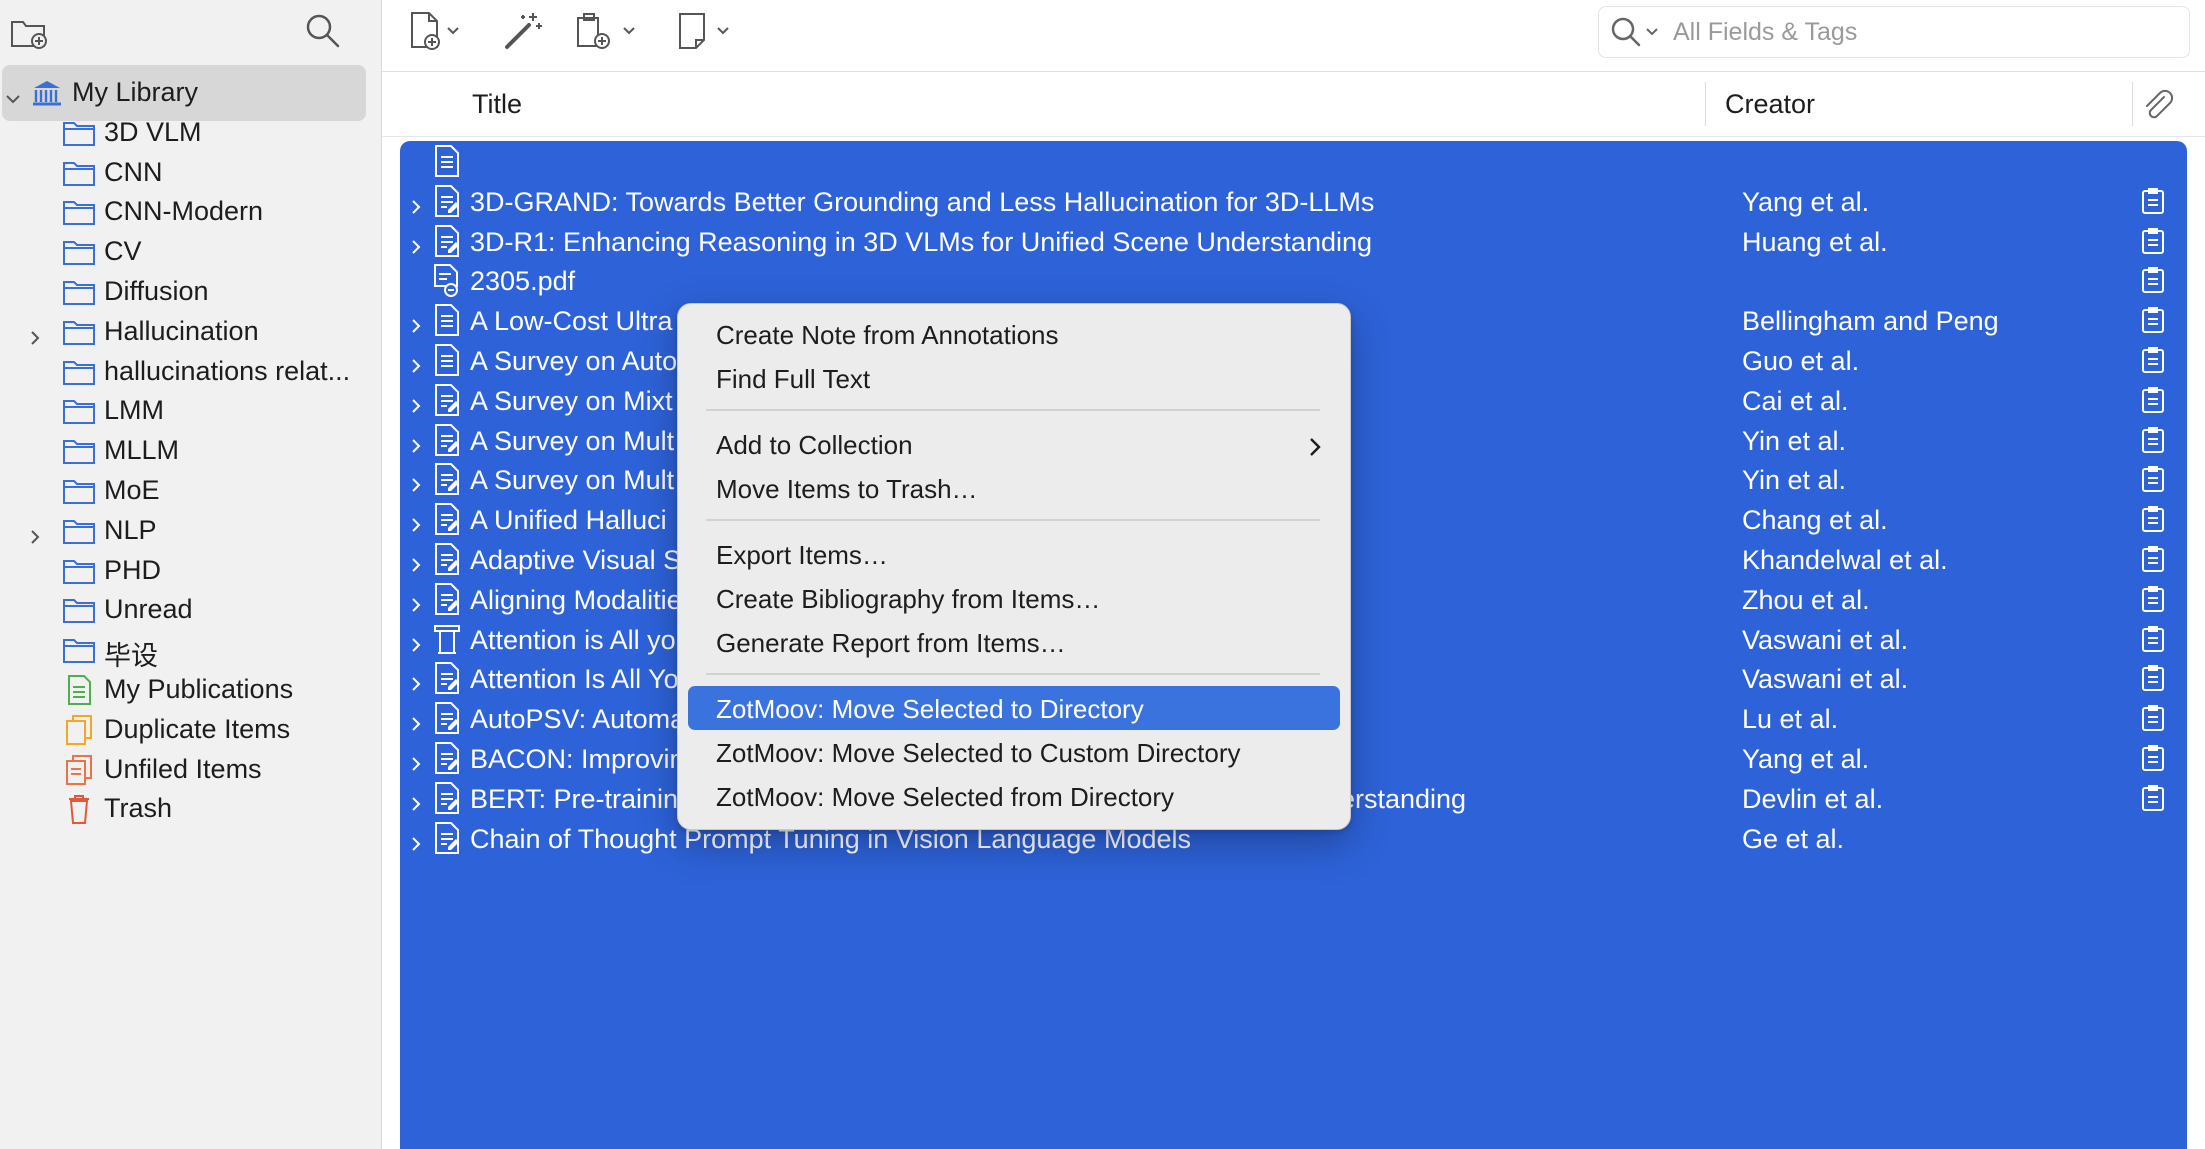 The width and height of the screenshot is (2205, 1149). Describe the element at coordinates (571, 321) in the screenshot. I see `item-title: A Low-Cost Ultra` at that location.